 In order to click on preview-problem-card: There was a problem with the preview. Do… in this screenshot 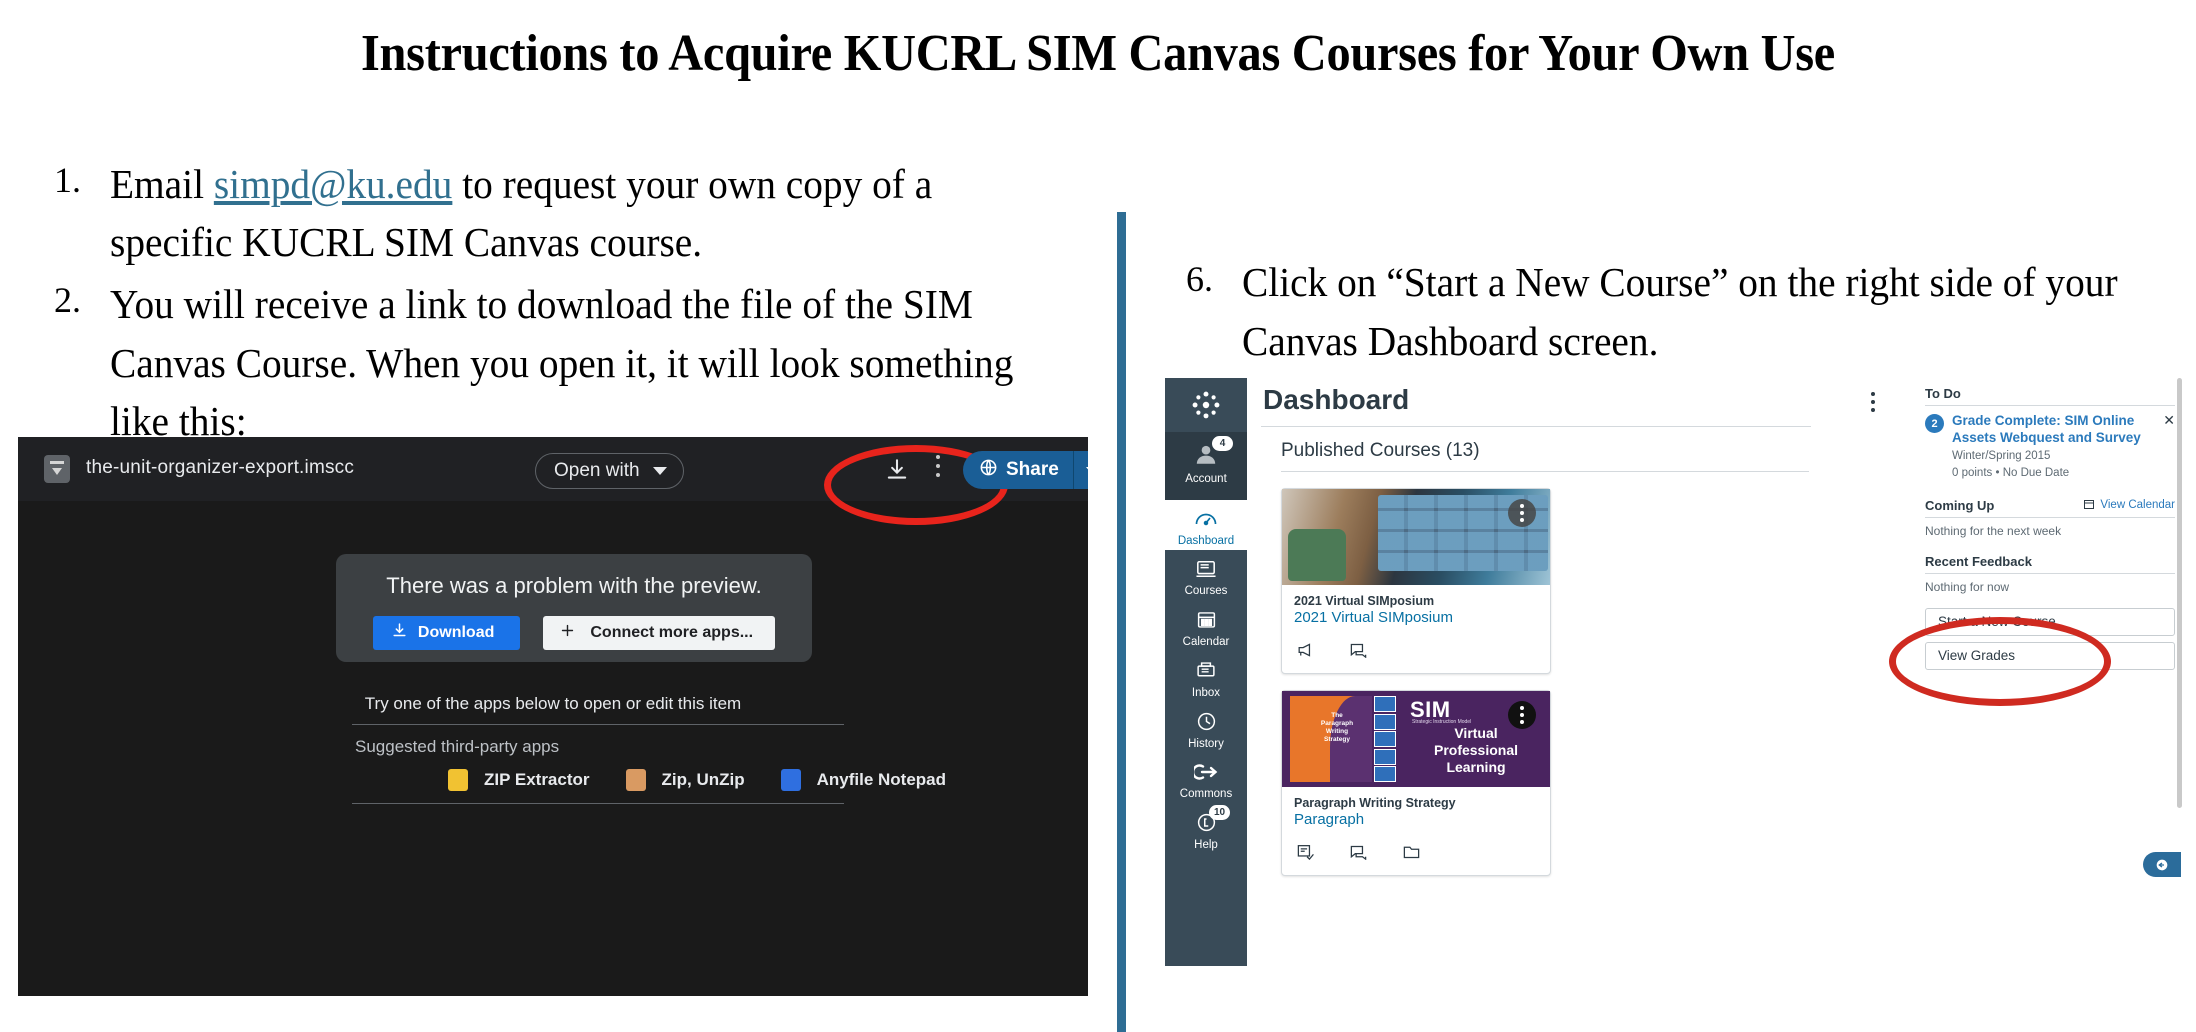, I will do `click(574, 608)`.